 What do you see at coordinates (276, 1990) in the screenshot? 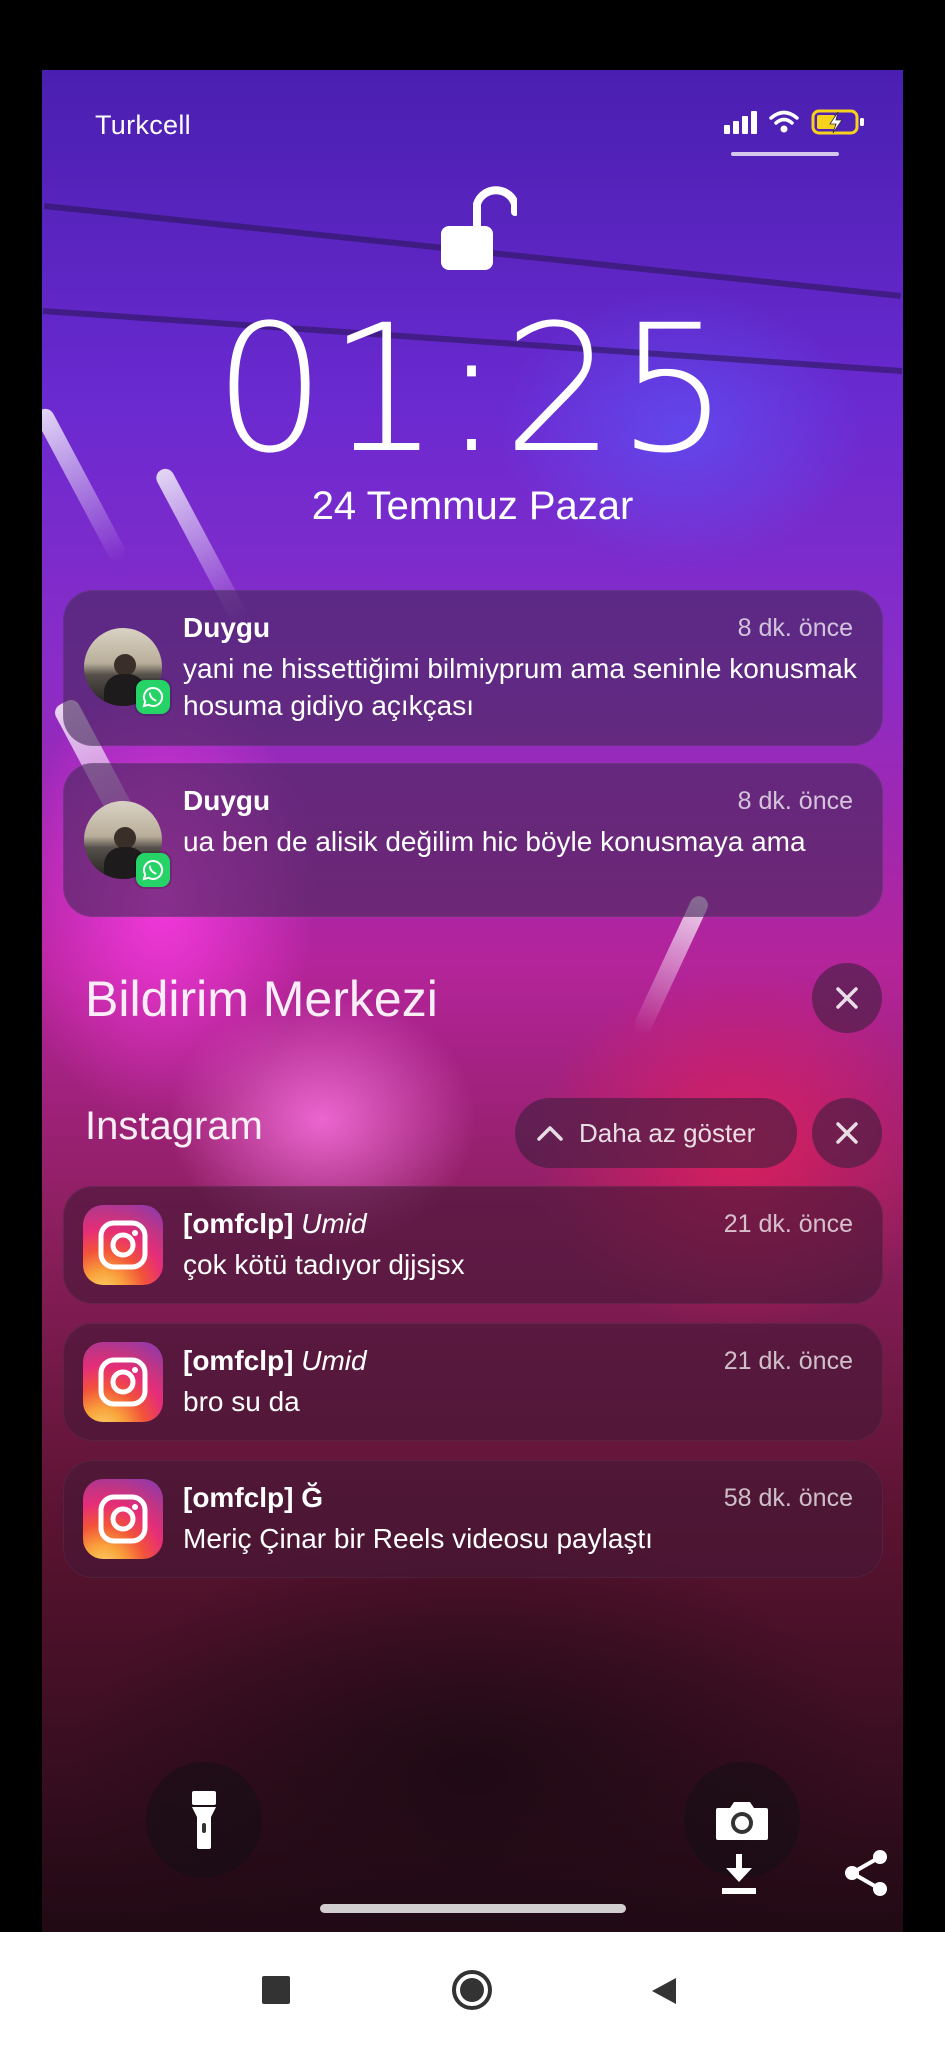
I see `recent-apps-button` at bounding box center [276, 1990].